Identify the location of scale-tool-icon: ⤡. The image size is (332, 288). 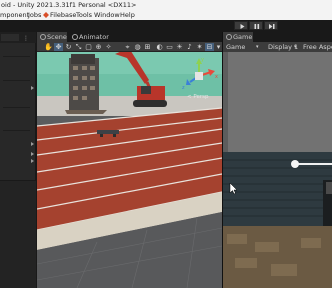
(78, 47).